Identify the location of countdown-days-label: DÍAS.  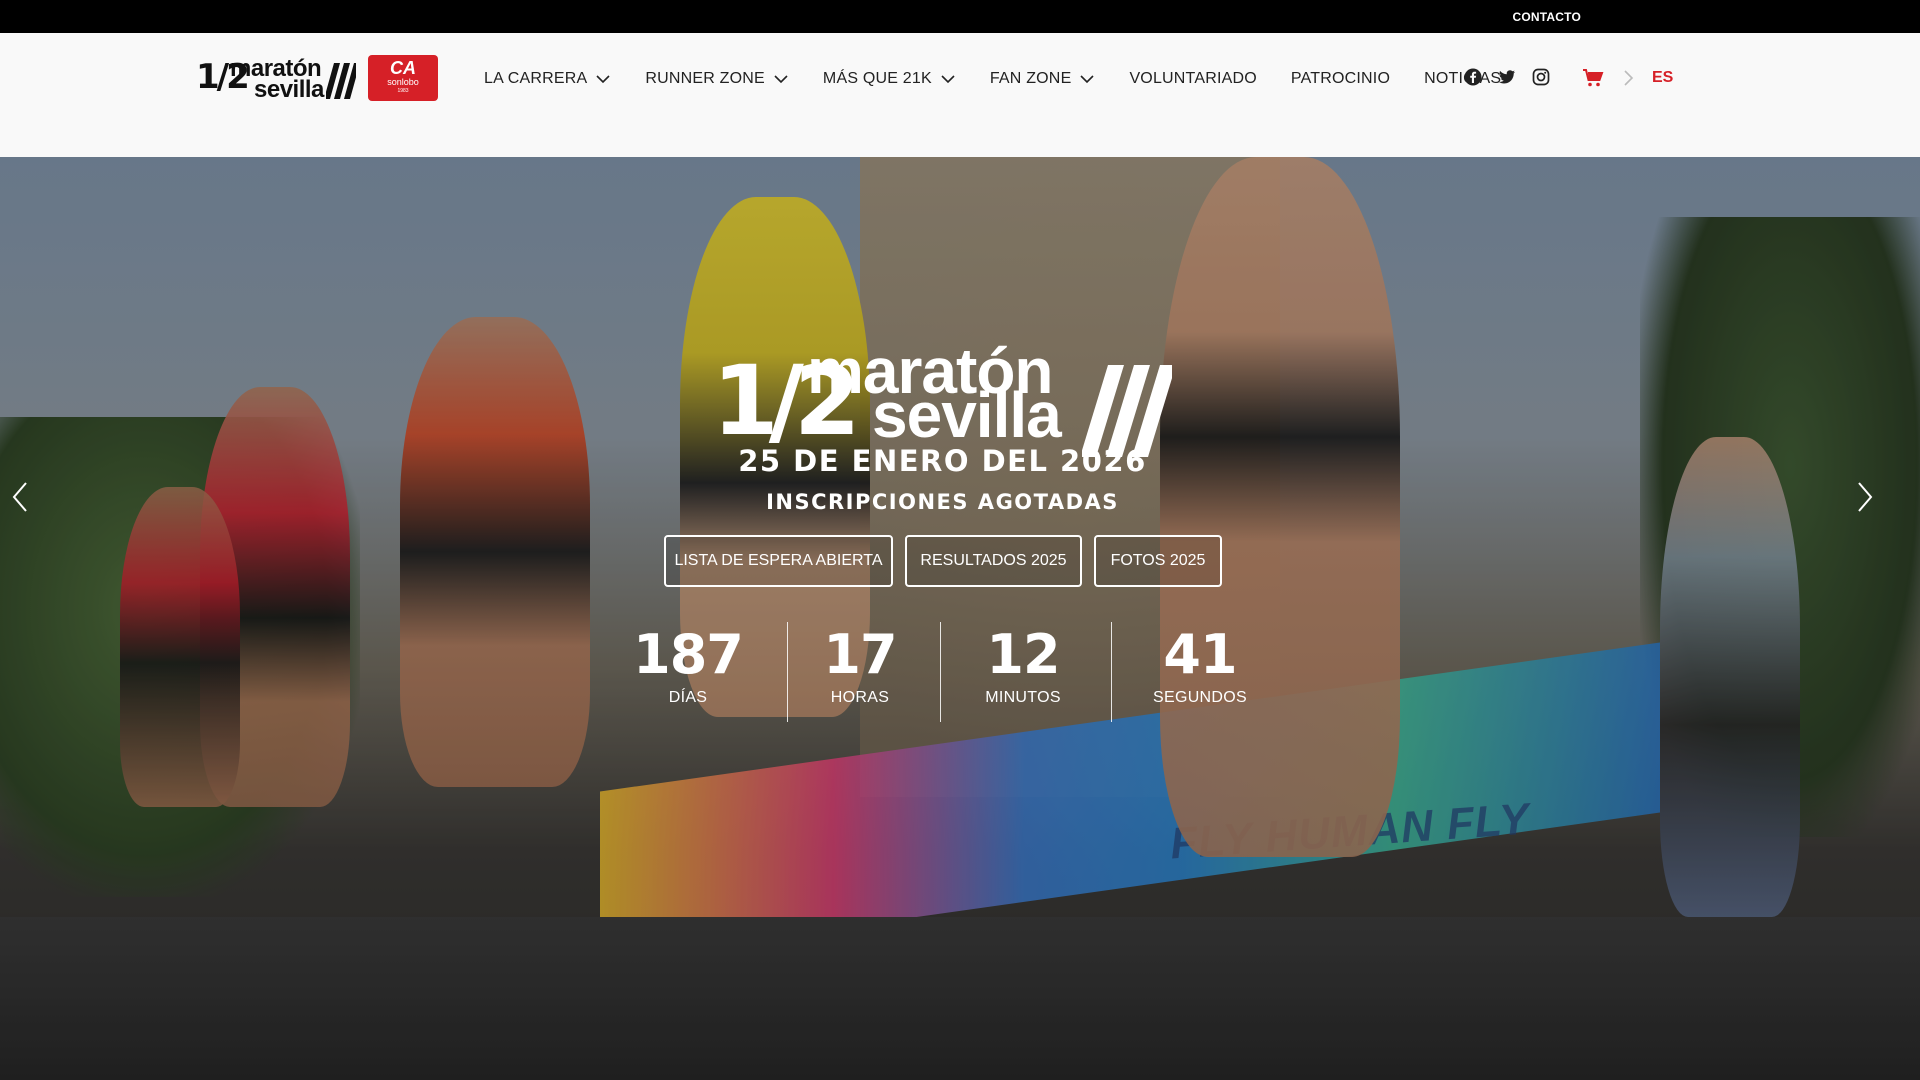
(688, 697).